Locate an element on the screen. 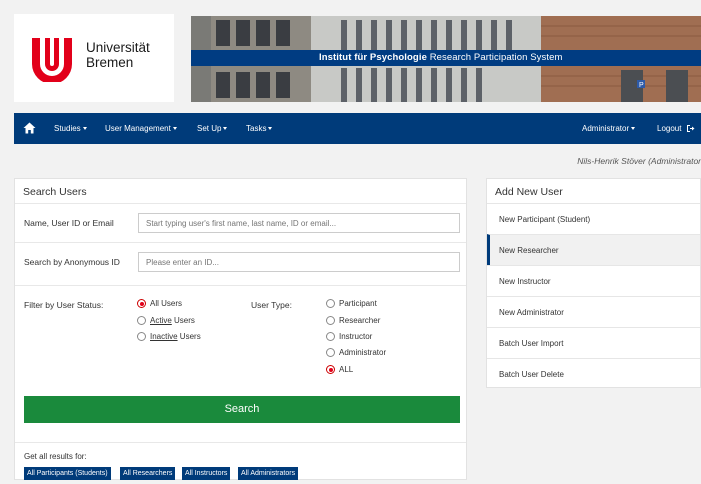  nav-studies: Studies is located at coordinates (70, 128).